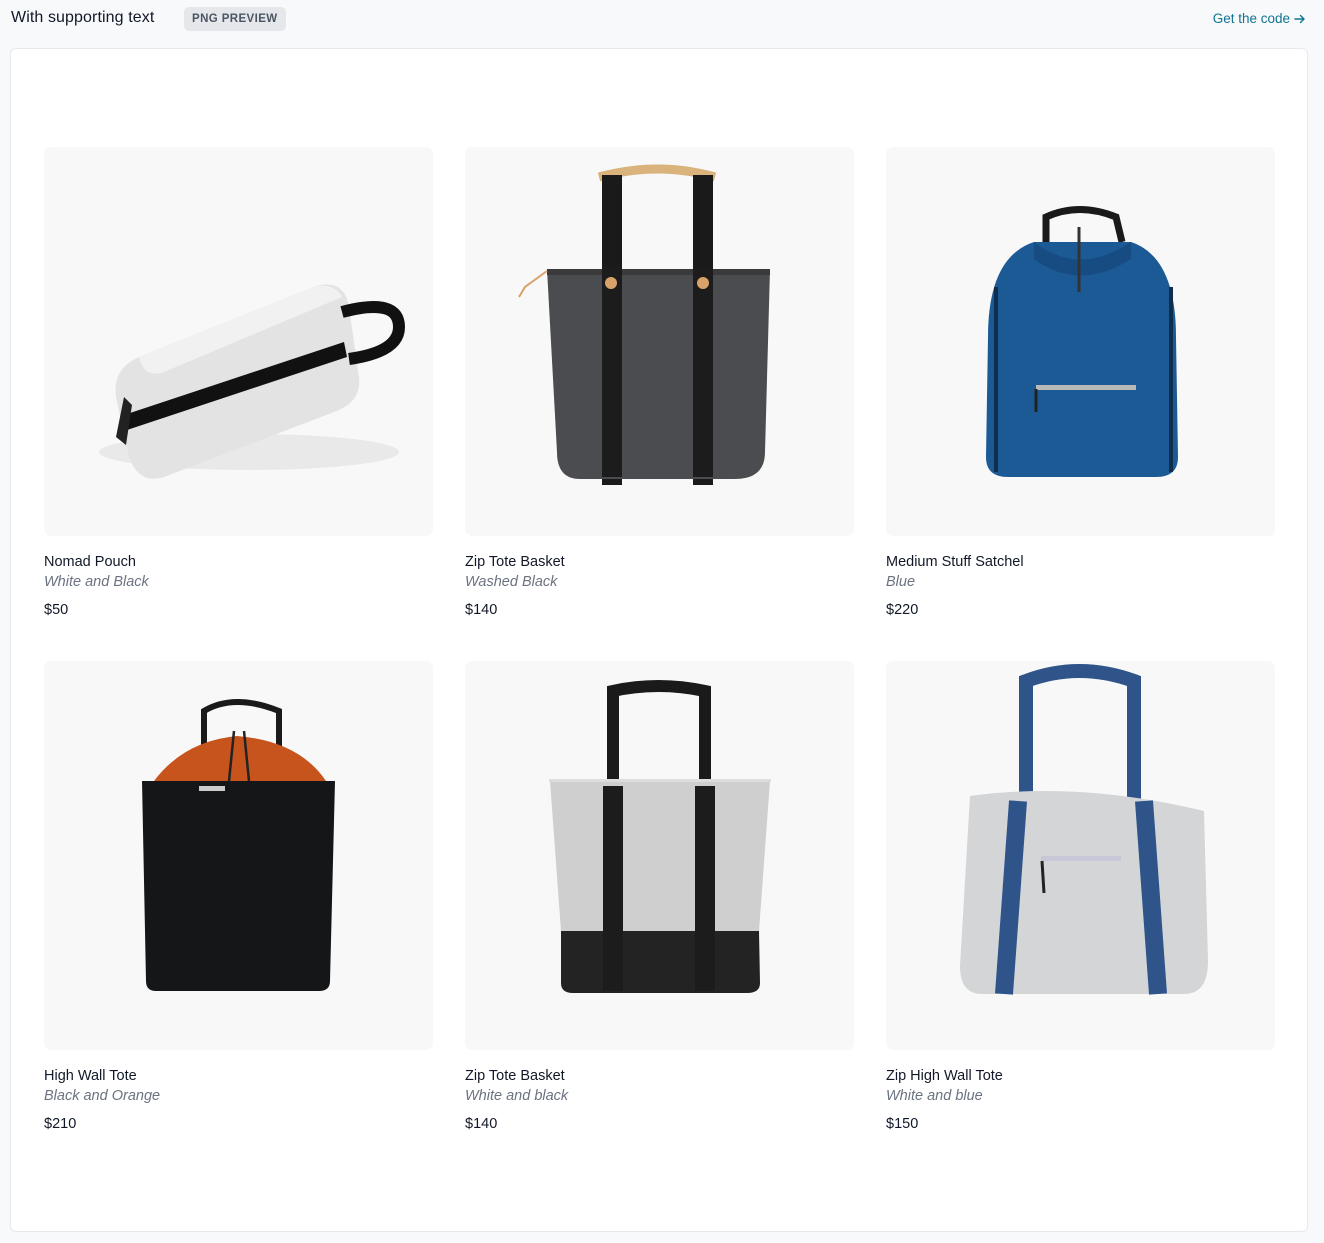 This screenshot has height=1243, width=1324. Describe the element at coordinates (1080, 562) in the screenshot. I see `product-name: Medium Stuff Satchel` at that location.